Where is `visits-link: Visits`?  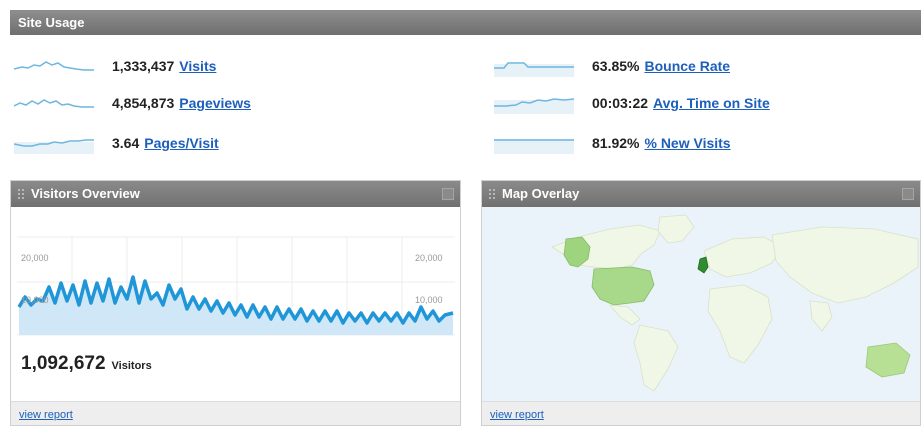 visits-link: Visits is located at coordinates (197, 66).